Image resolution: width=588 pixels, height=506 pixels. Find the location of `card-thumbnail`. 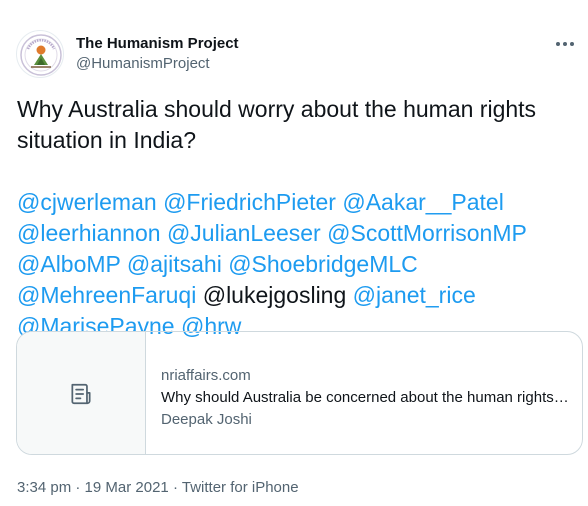

card-thumbnail is located at coordinates (81, 393).